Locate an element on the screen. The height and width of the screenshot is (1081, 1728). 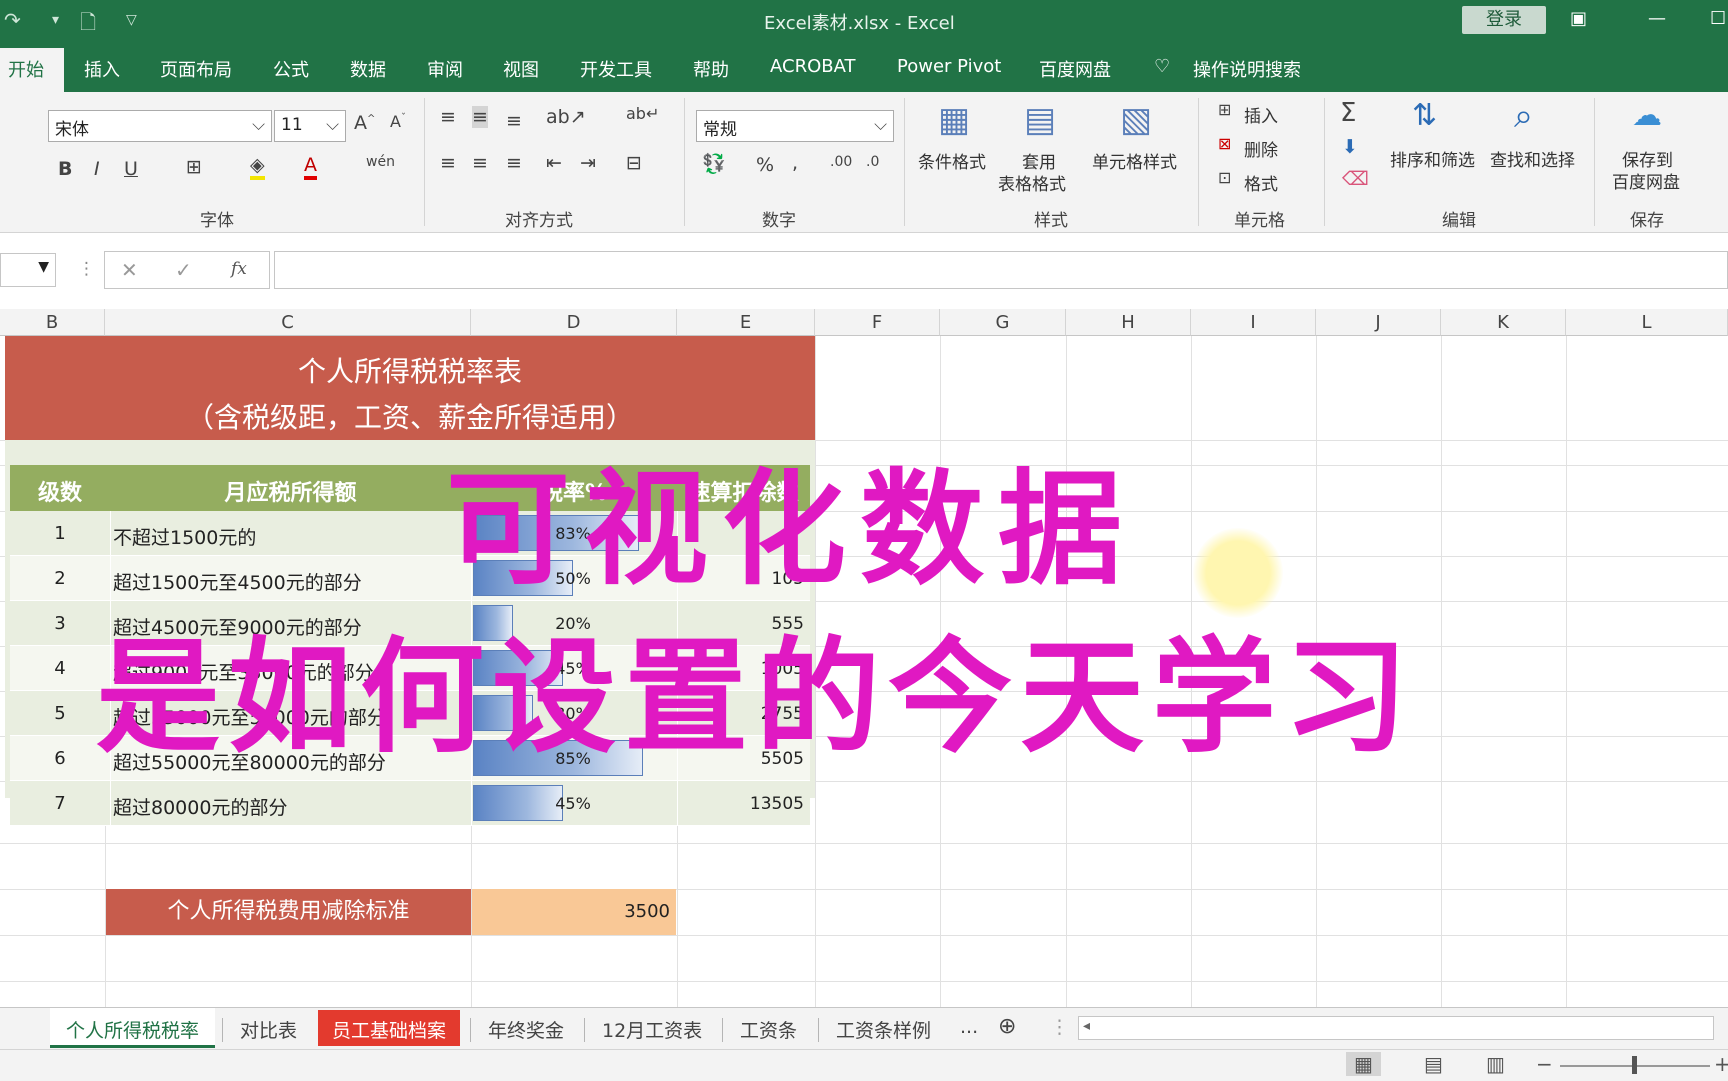
font-size-select: 11 ⌵ is located at coordinates (310, 126).